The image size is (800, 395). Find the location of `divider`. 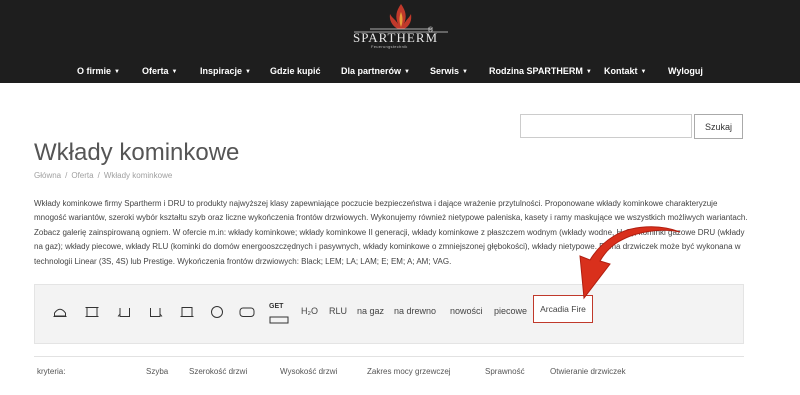

divider is located at coordinates (389, 356).